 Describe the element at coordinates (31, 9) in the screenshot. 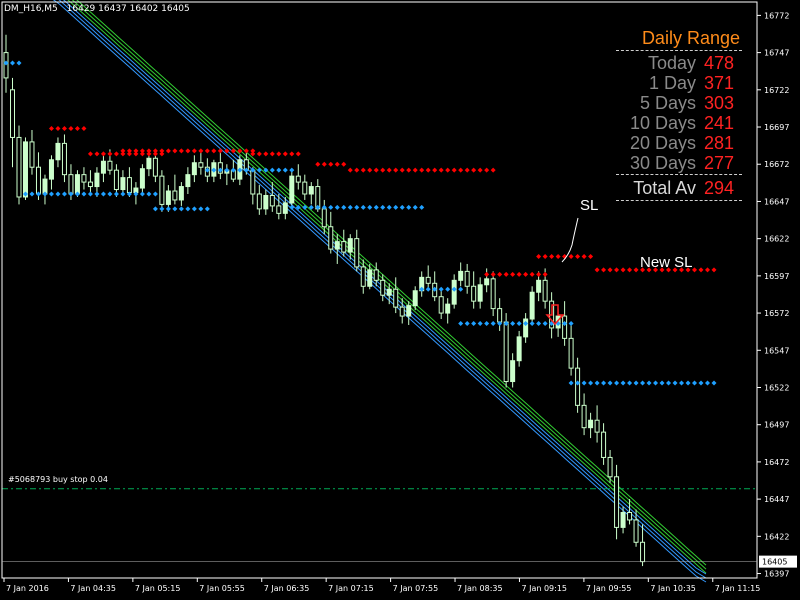

I see `symbol-label: DM_H16,M5` at that location.